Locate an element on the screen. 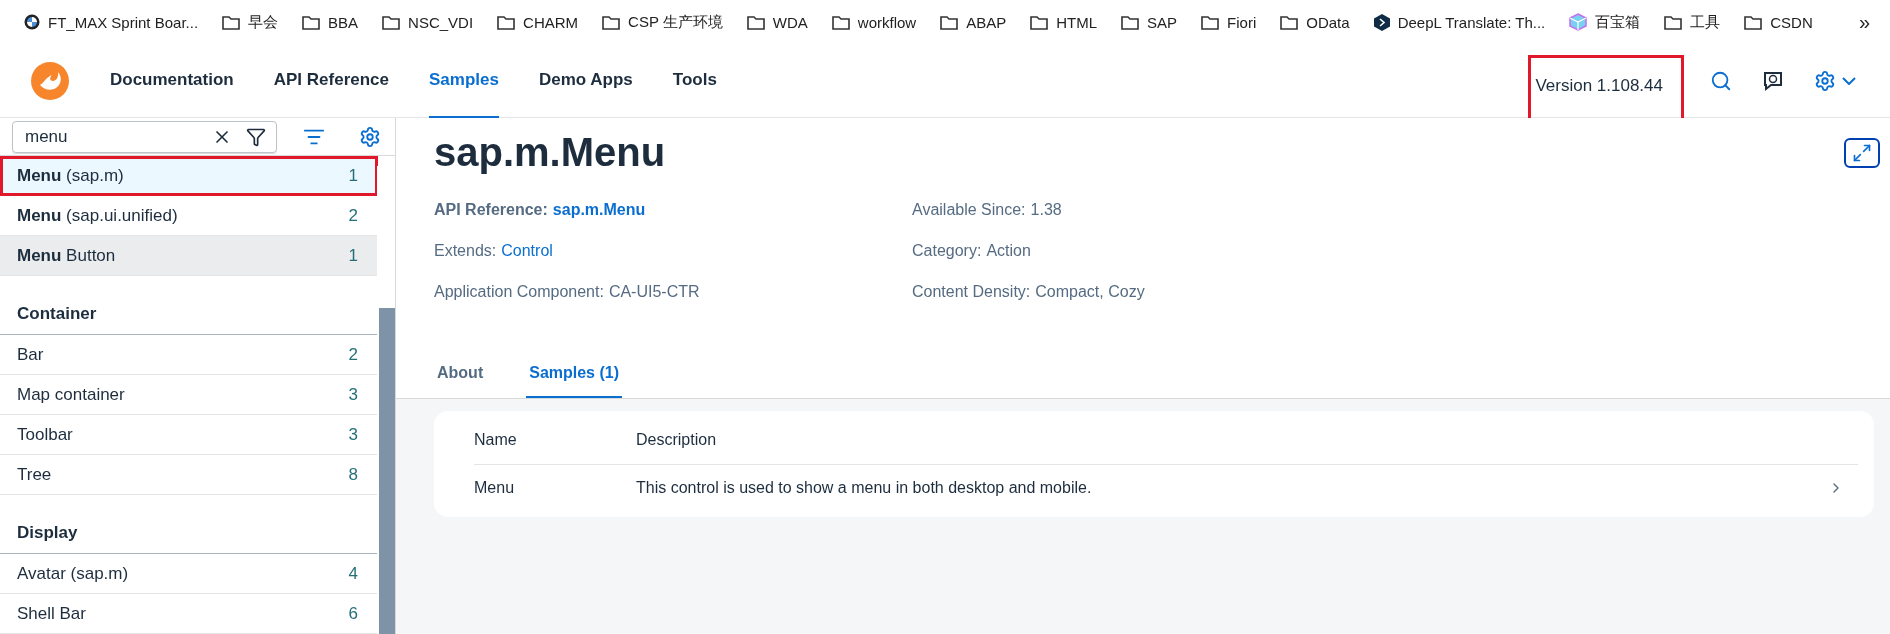 This screenshot has width=1890, height=634. bookmark: ABAP is located at coordinates (973, 22).